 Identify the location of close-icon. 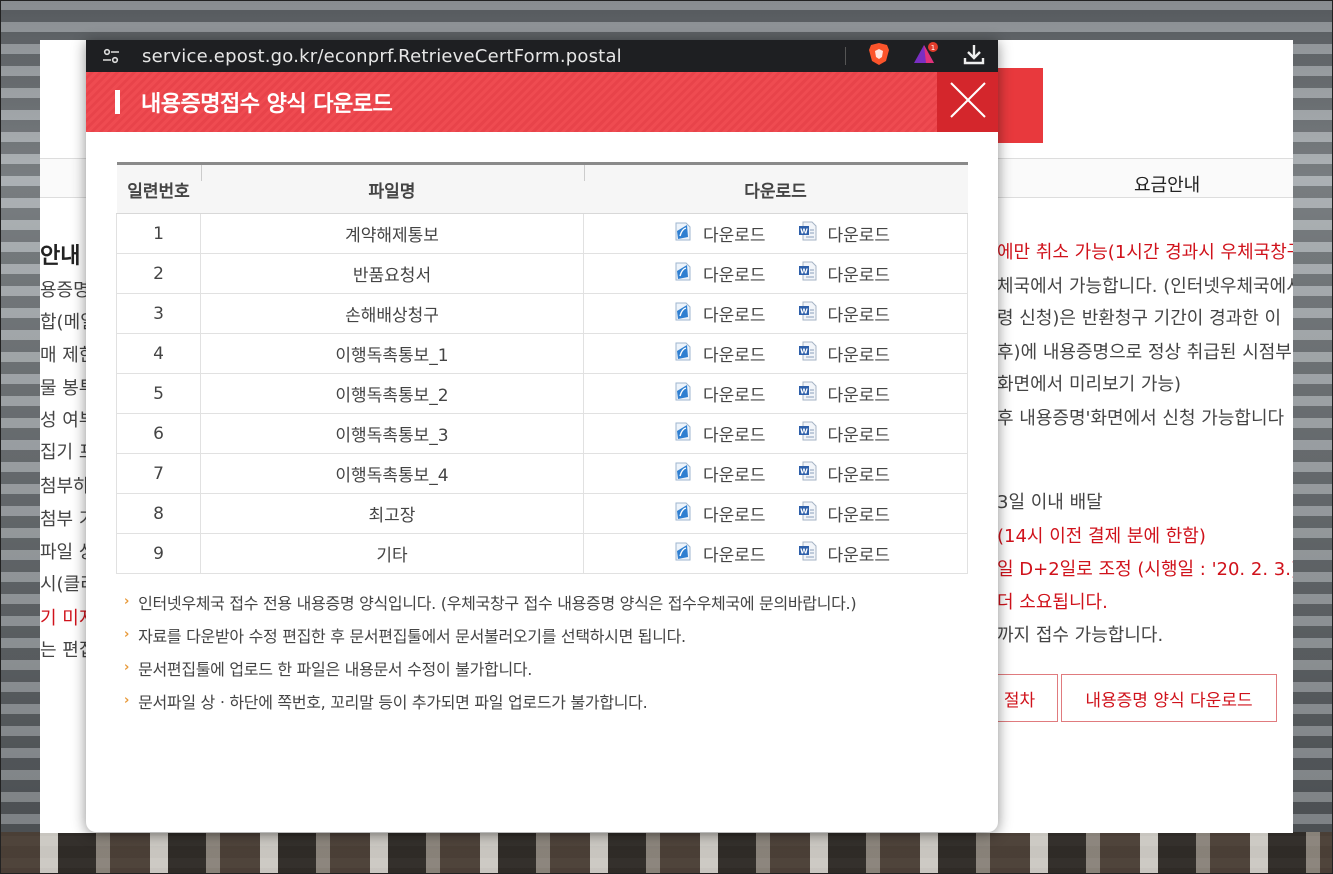
(968, 102).